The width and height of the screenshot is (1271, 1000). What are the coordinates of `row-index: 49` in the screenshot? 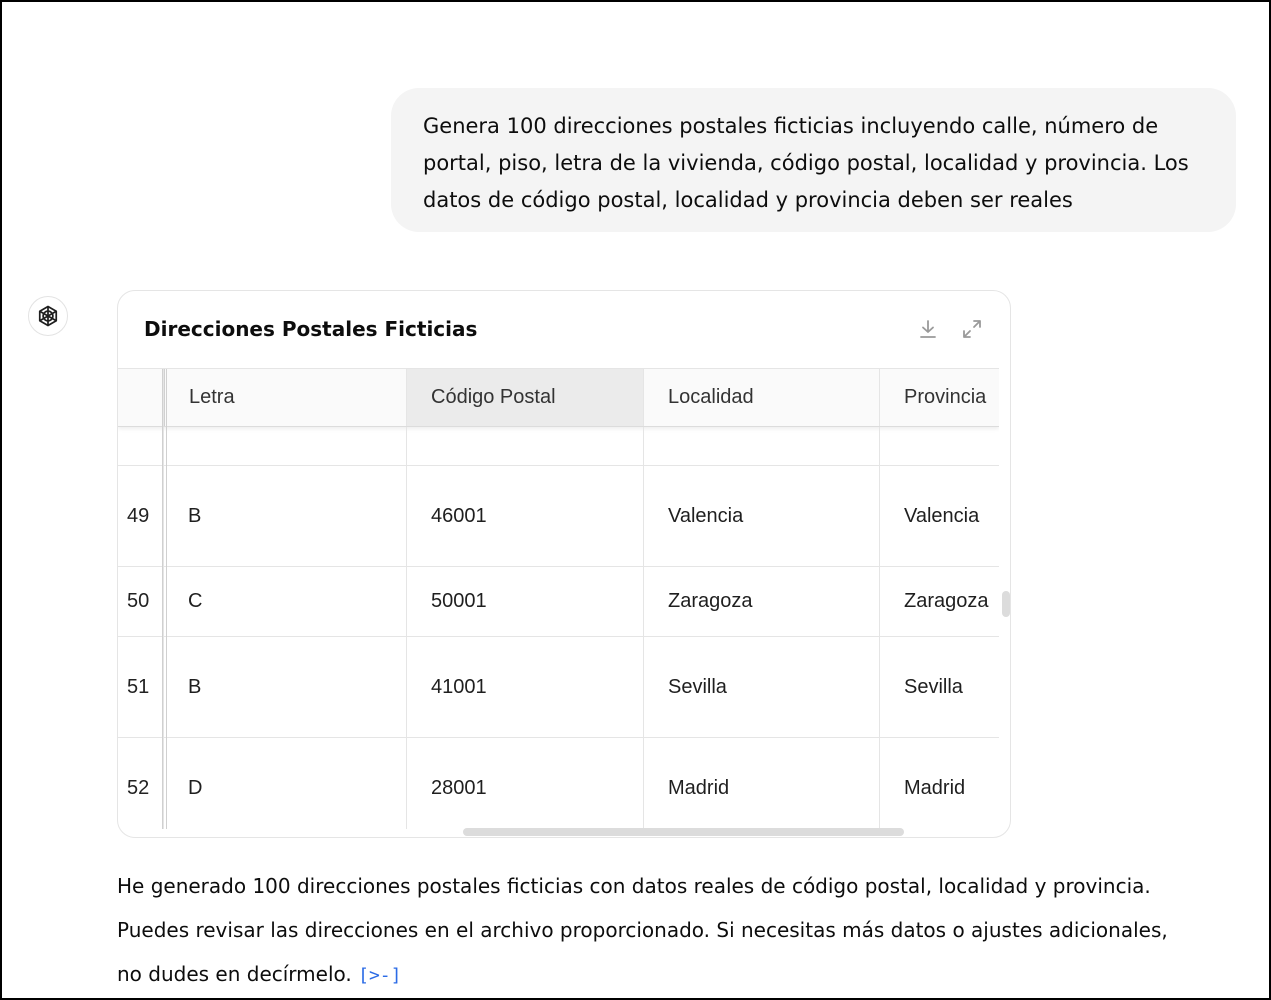 It's located at (141, 516).